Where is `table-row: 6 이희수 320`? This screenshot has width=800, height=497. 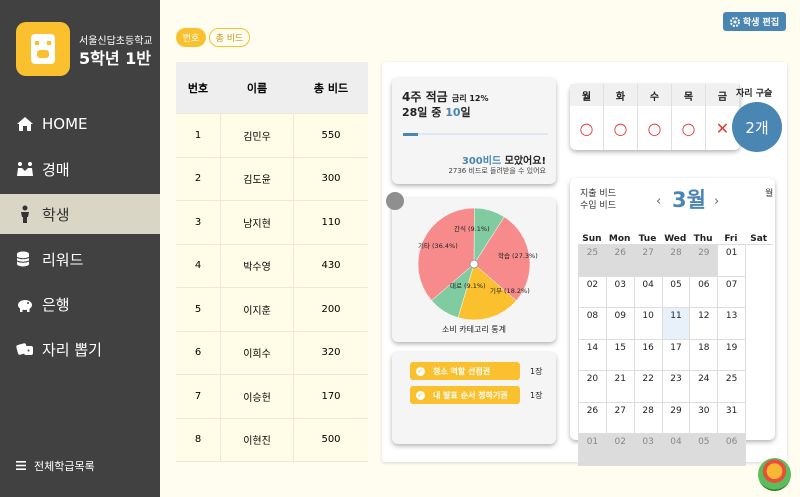 table-row: 6 이희수 320 is located at coordinates (272, 353).